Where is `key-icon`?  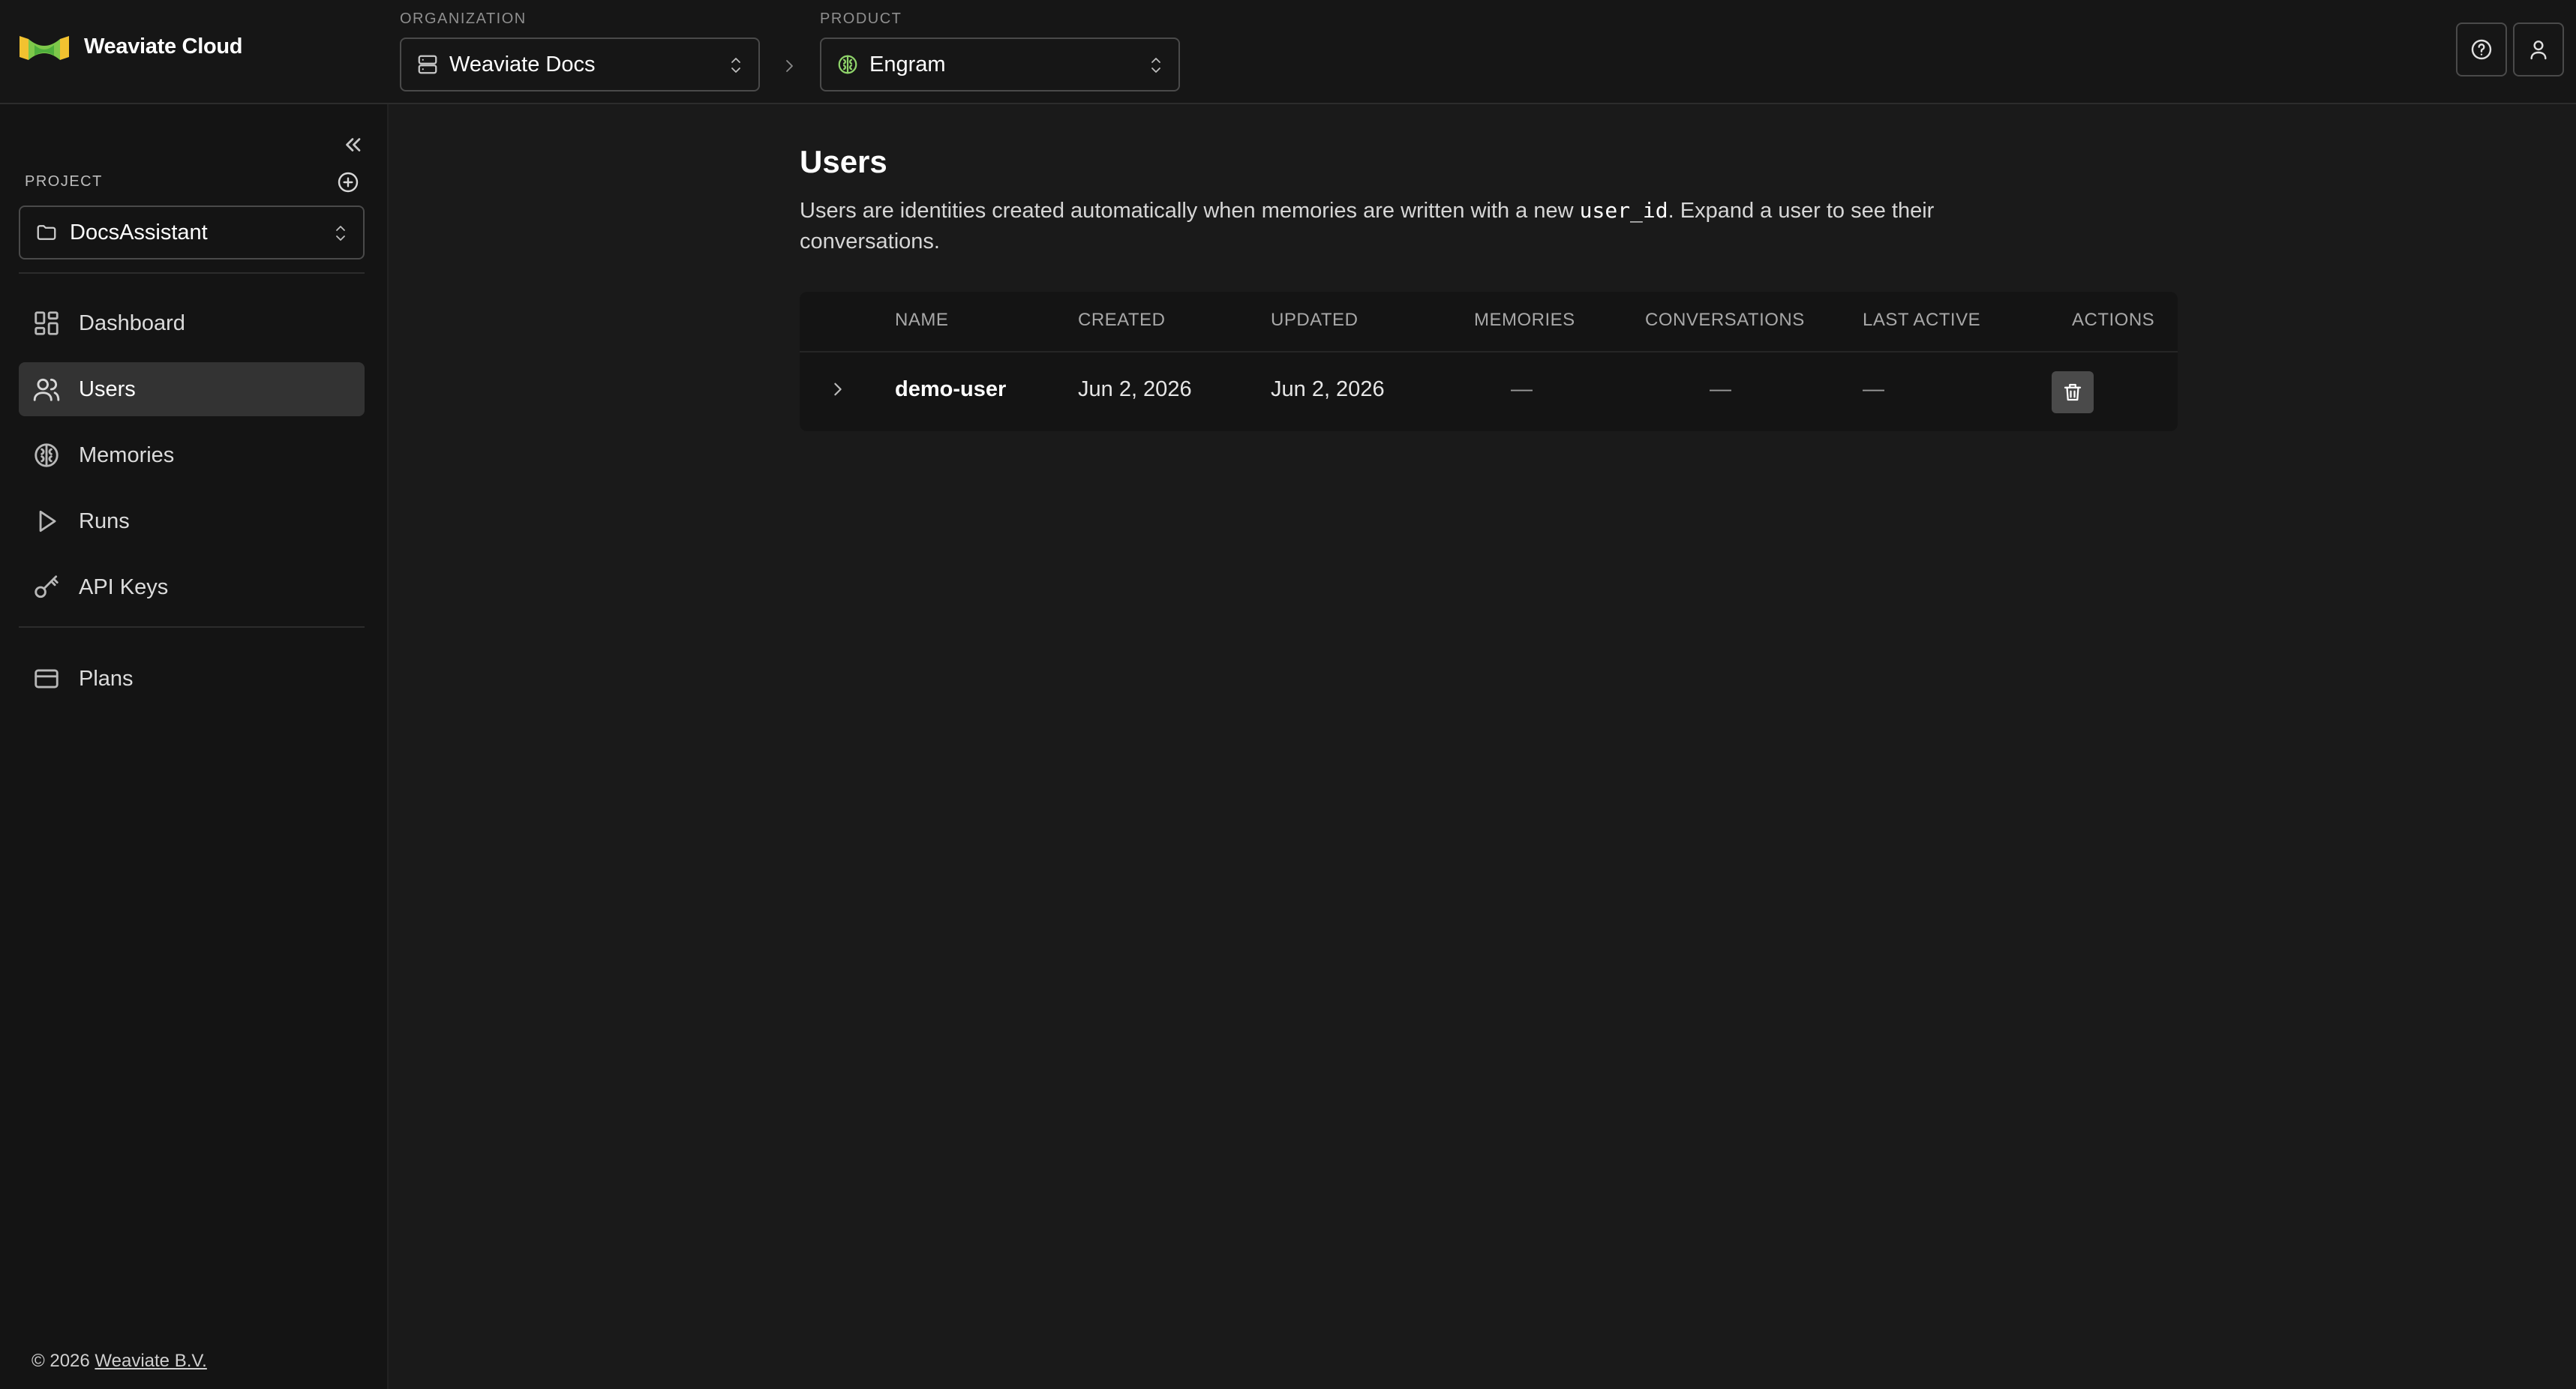 key-icon is located at coordinates (46, 587).